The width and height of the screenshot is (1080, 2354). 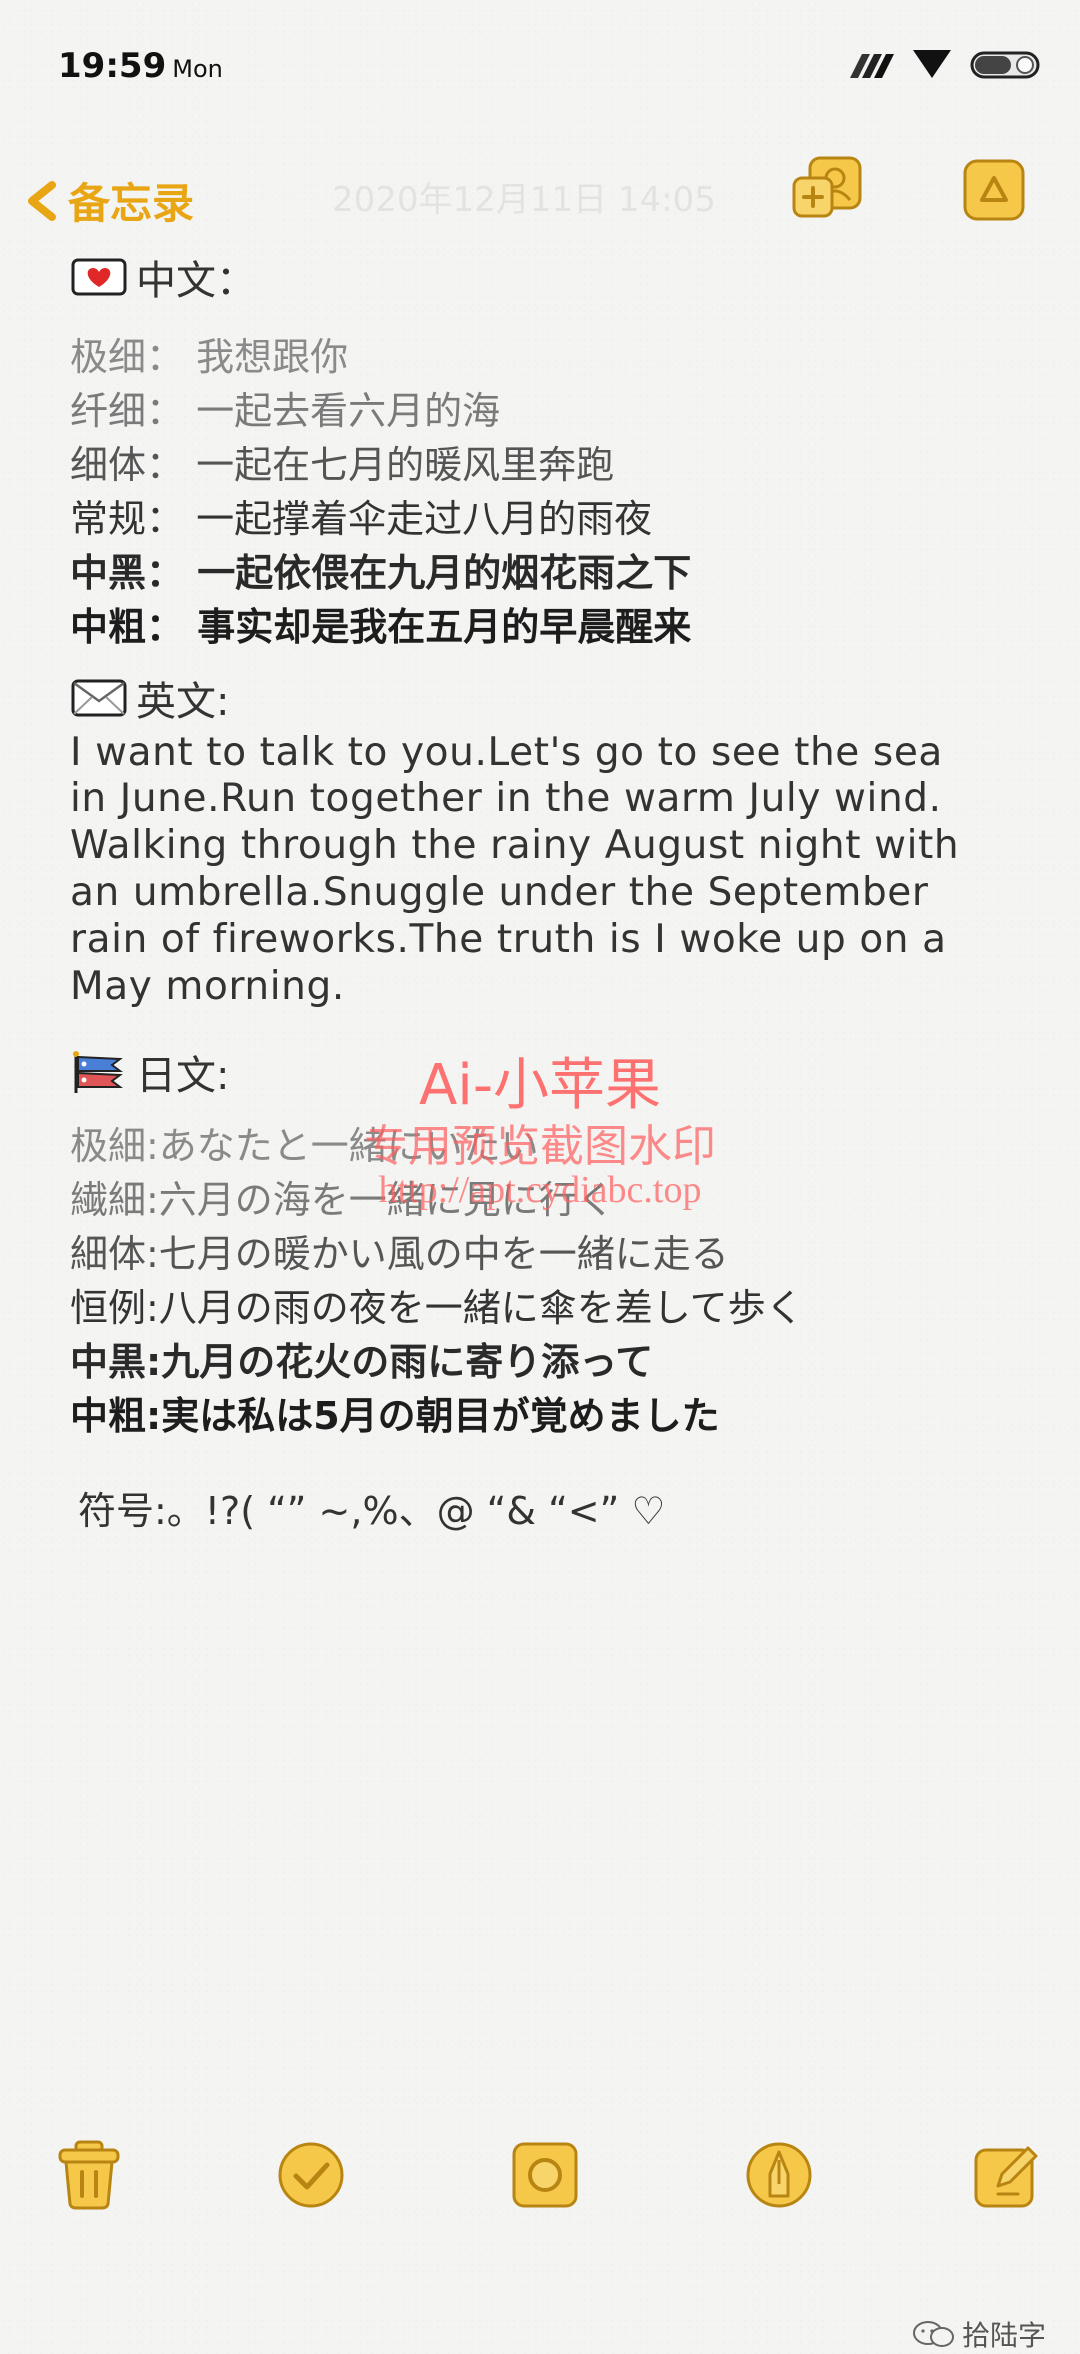 I want to click on checklist-icon, so click(x=311, y=2175).